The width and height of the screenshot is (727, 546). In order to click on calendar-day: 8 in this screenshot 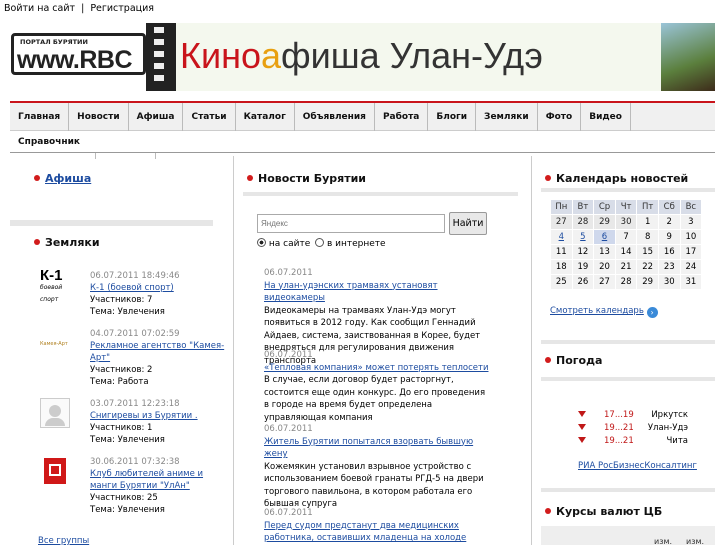, I will do `click(647, 237)`.